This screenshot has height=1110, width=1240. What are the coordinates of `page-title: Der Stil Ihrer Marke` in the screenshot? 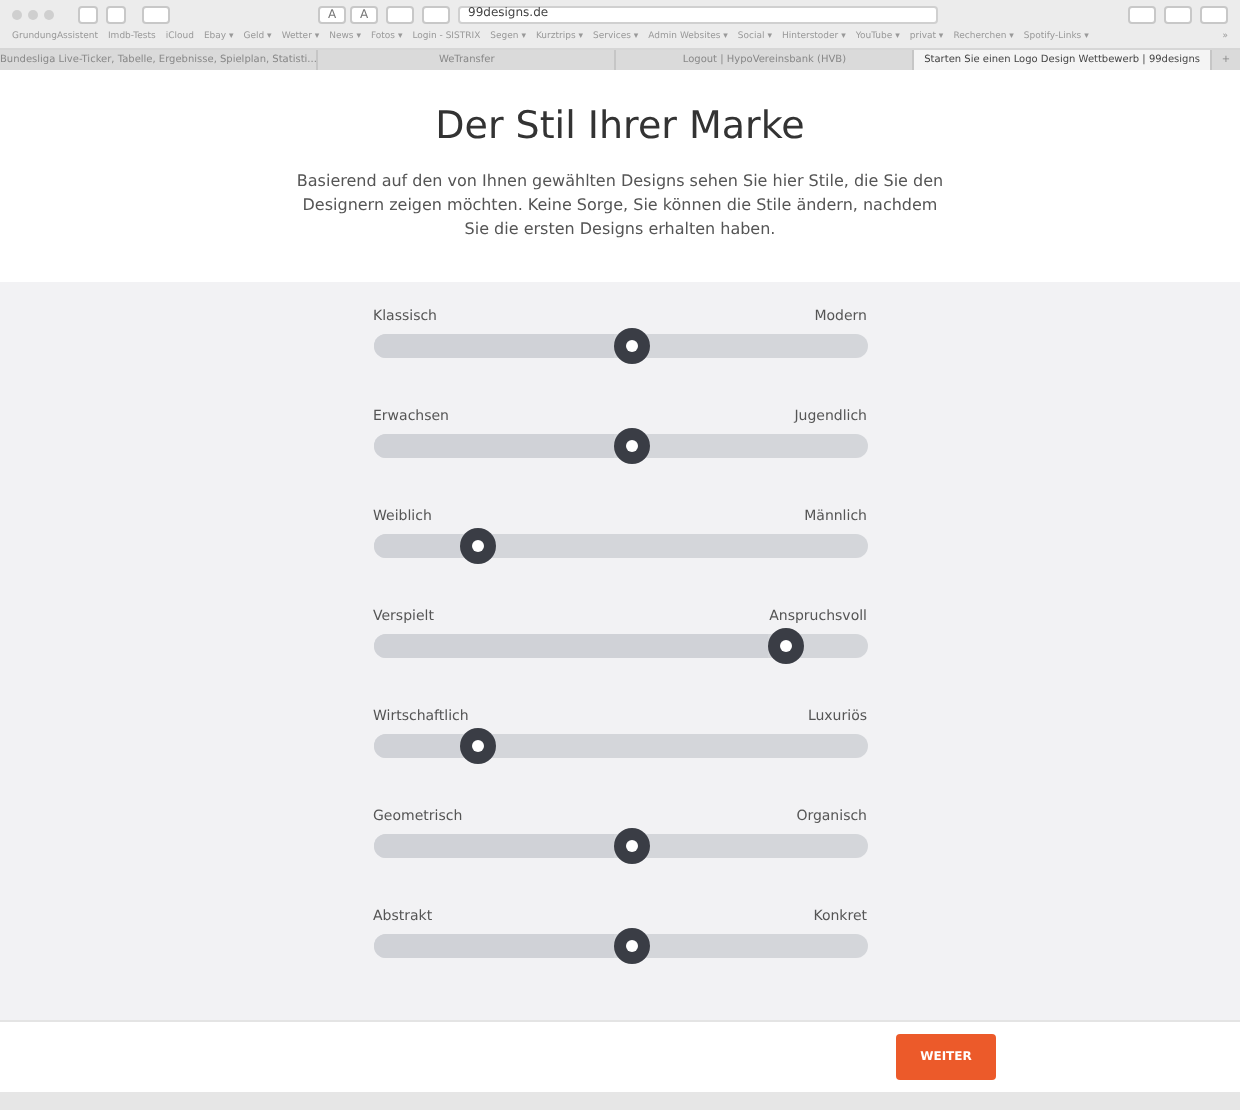 It's located at (620, 127).